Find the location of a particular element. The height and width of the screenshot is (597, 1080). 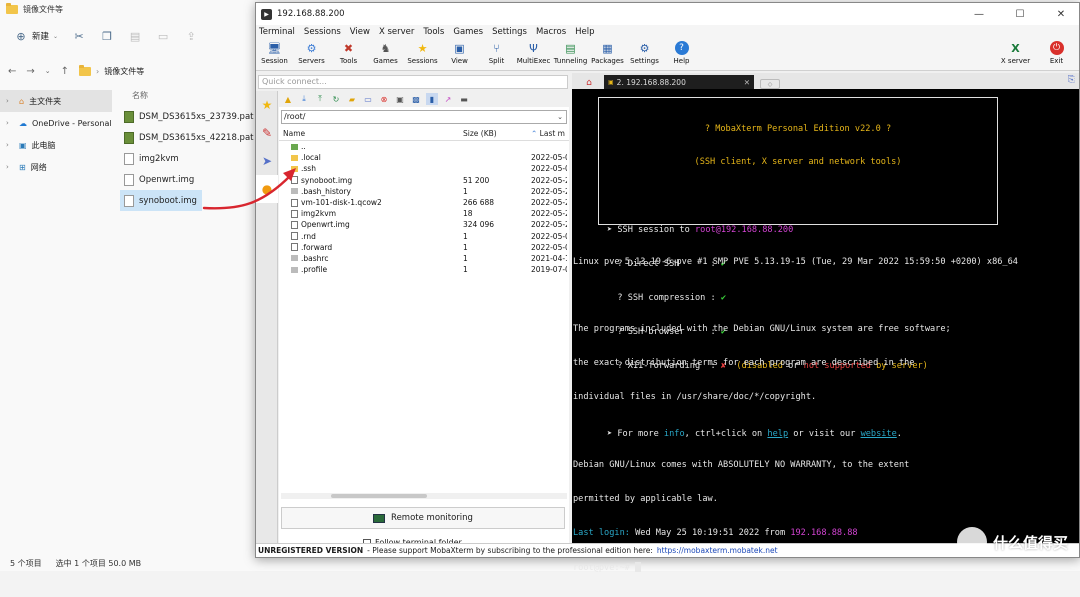

tunneling-button: ▤Tunneling is located at coordinates (570, 53).